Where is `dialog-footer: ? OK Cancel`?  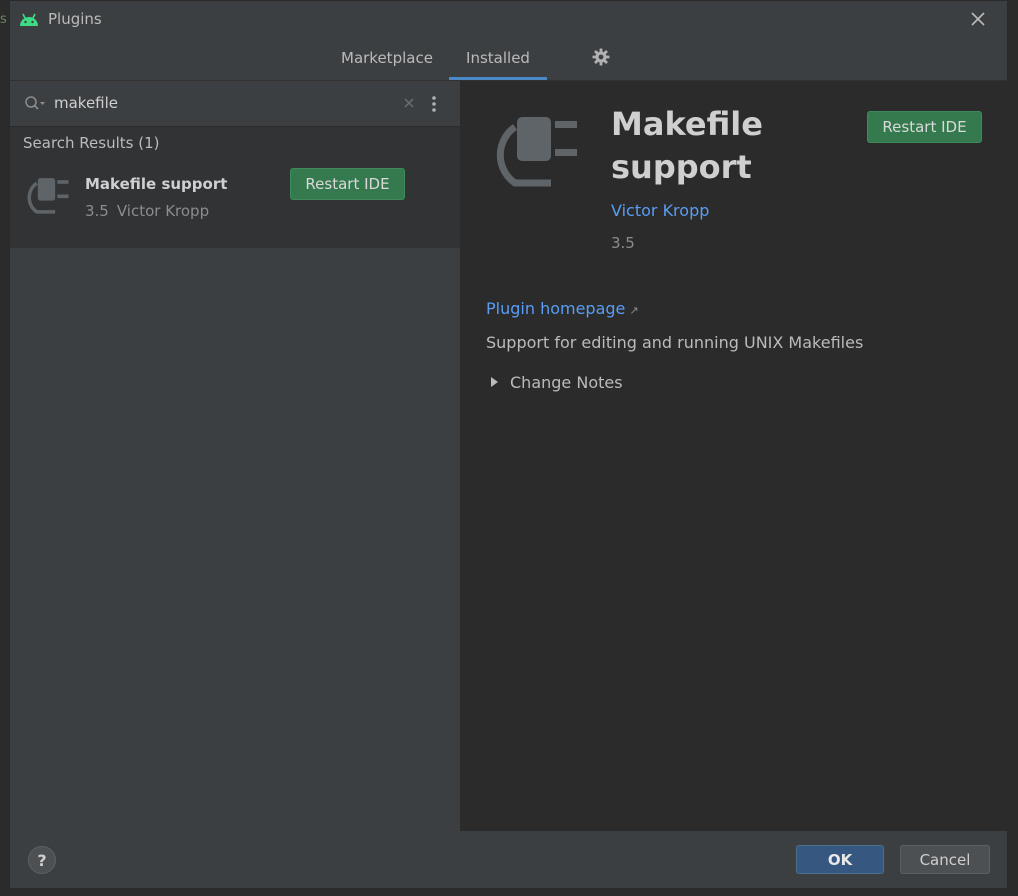 dialog-footer: ? OK Cancel is located at coordinates (508, 859).